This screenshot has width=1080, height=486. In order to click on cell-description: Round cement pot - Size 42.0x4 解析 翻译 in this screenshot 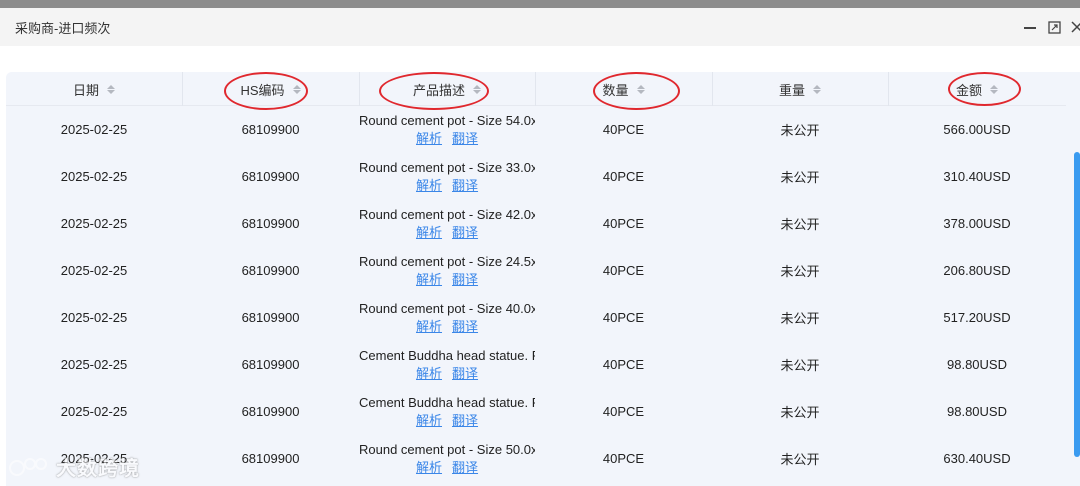, I will do `click(447, 223)`.